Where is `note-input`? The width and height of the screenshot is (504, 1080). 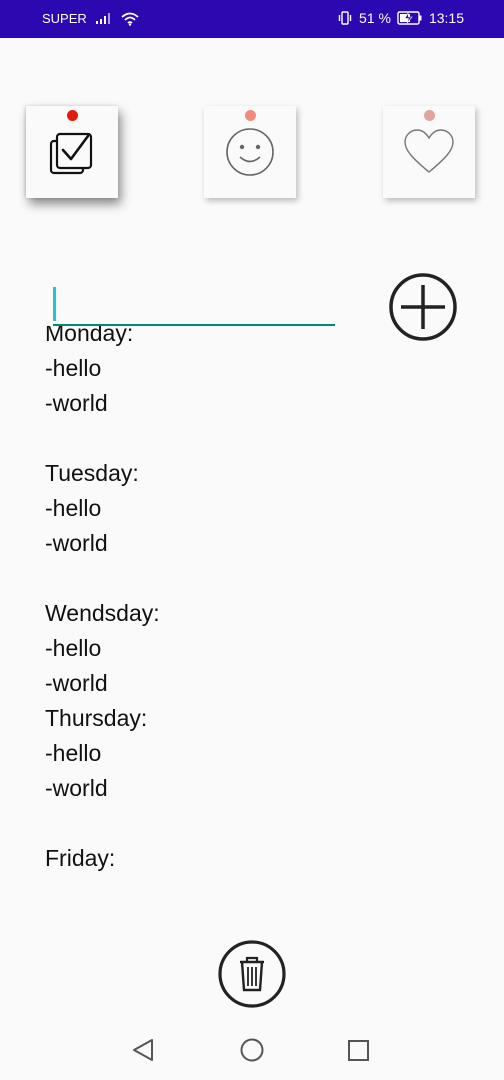
note-input is located at coordinates (194, 305).